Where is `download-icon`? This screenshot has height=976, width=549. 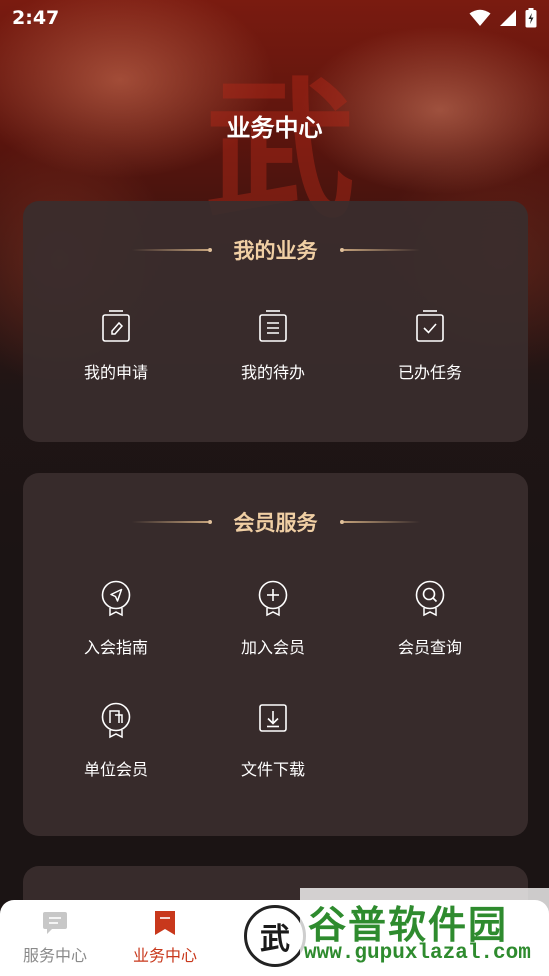
download-icon is located at coordinates (273, 718).